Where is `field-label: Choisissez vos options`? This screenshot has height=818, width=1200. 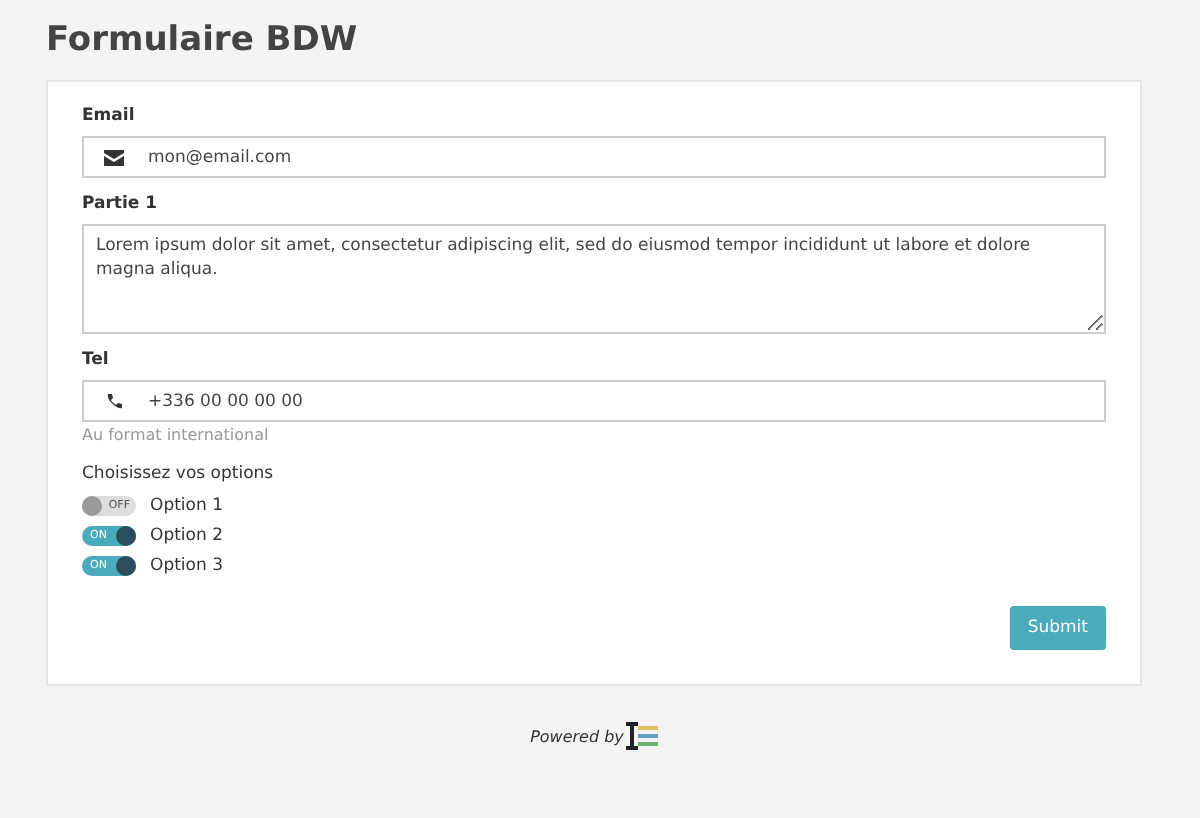 field-label: Choisissez vos options is located at coordinates (179, 474).